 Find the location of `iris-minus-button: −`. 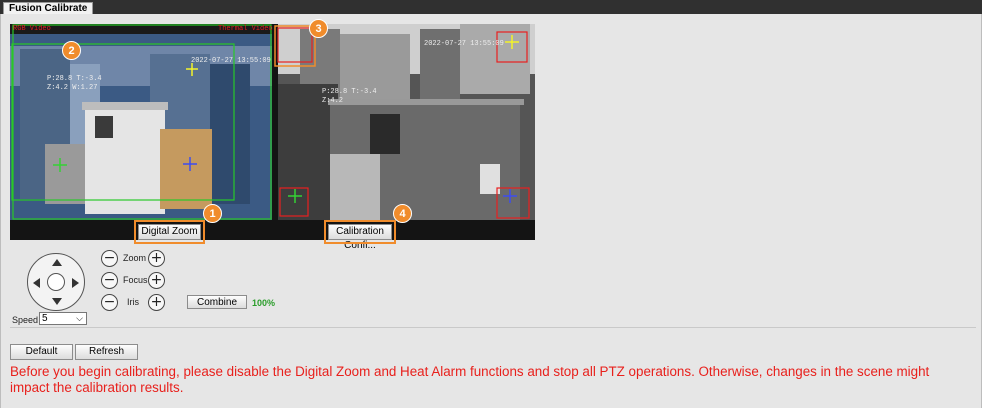

iris-minus-button: − is located at coordinates (109, 302).